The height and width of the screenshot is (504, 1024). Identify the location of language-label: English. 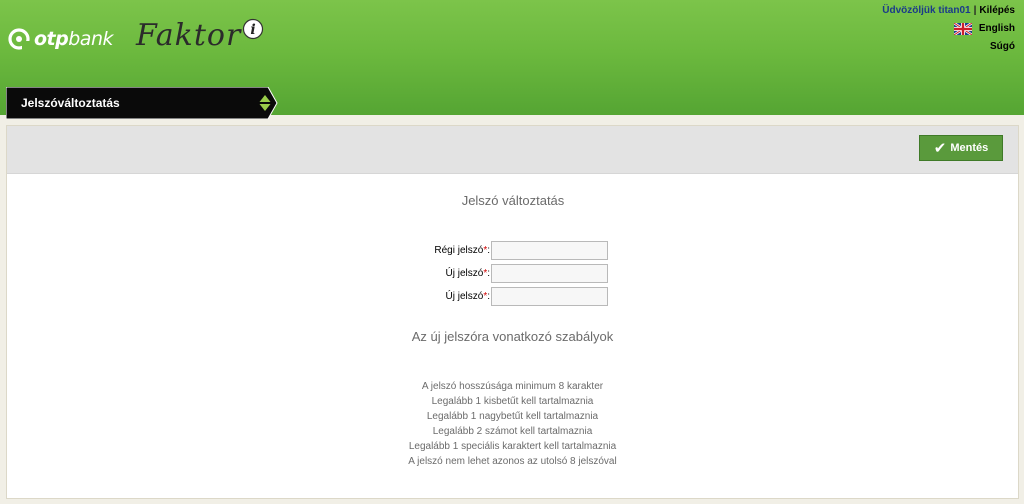
(997, 28).